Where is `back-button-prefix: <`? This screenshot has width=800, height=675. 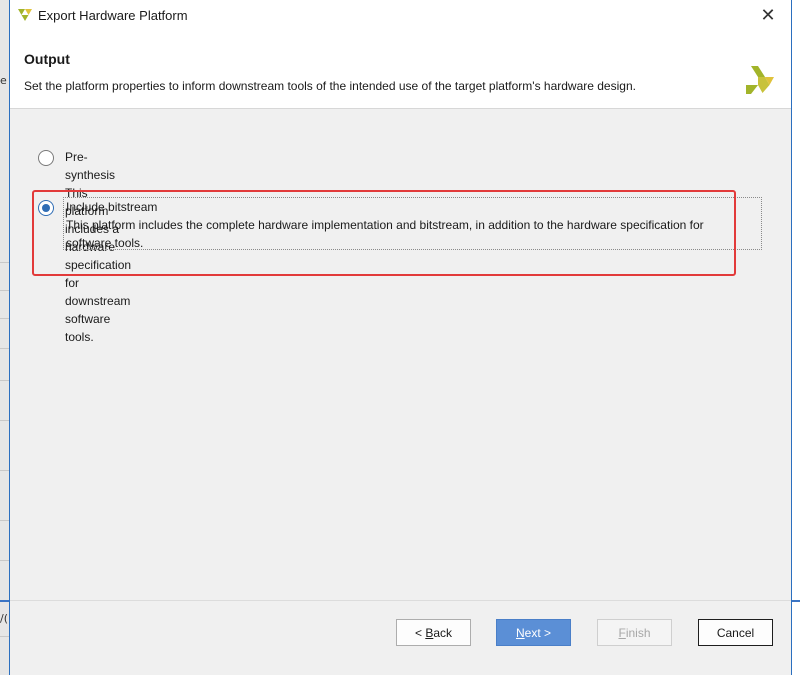 back-button-prefix: < is located at coordinates (420, 632).